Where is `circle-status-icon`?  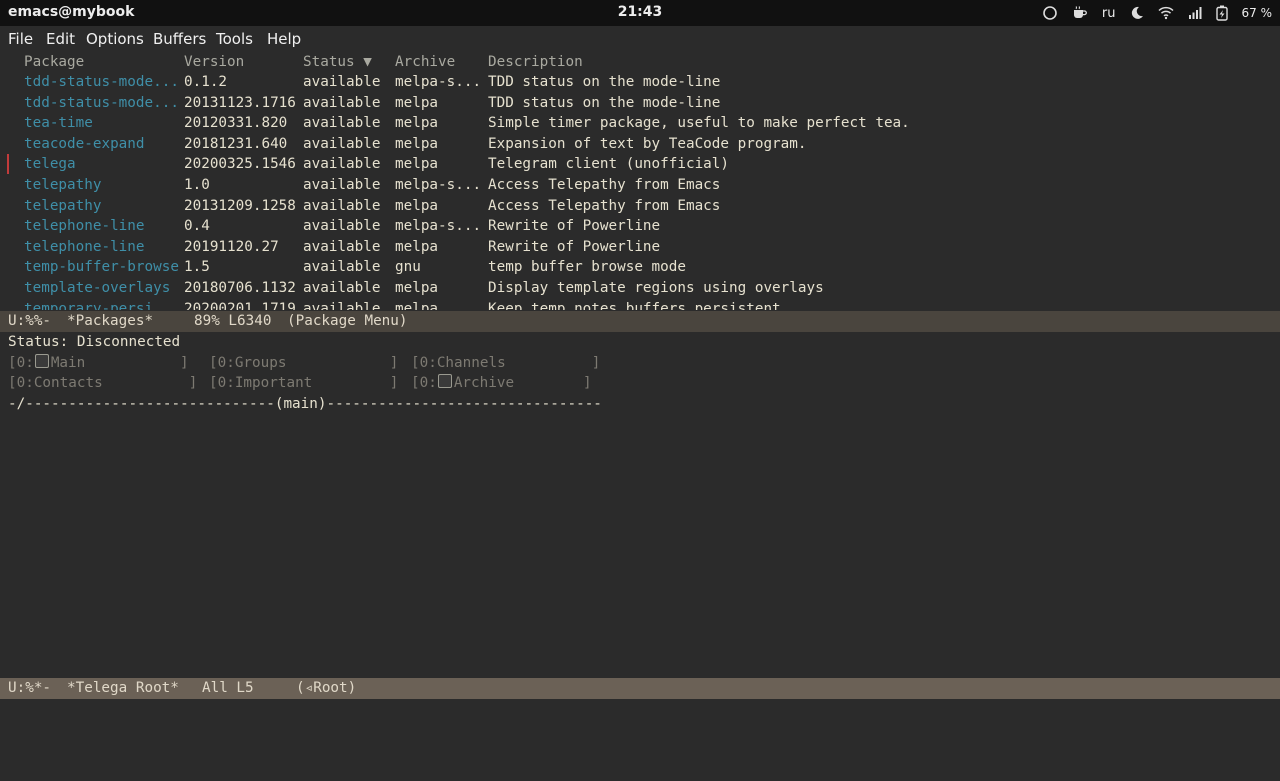 circle-status-icon is located at coordinates (1050, 13).